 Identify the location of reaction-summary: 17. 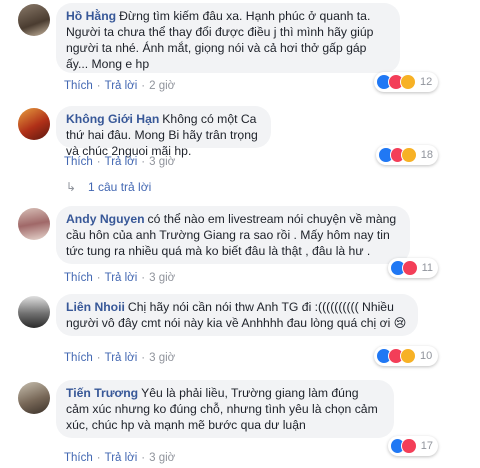
(413, 446).